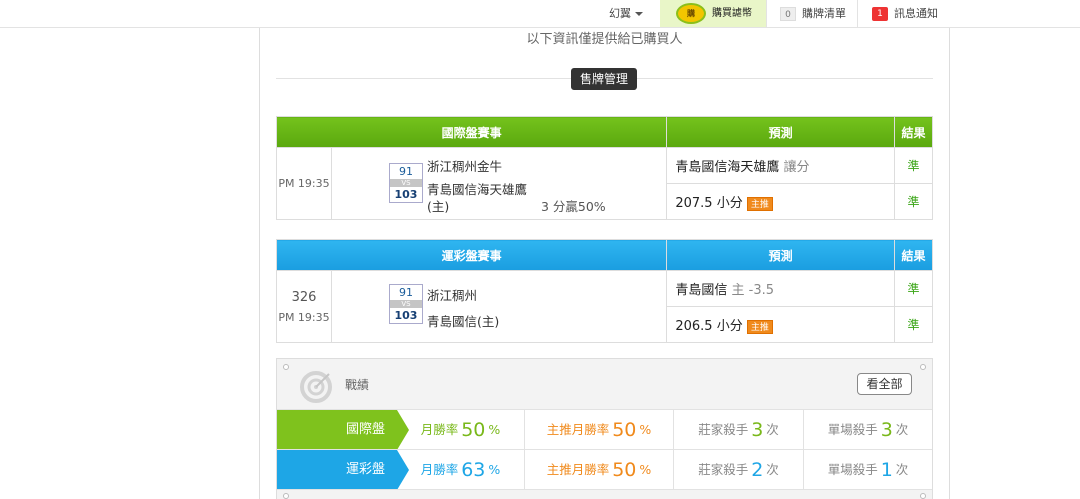 The width and height of the screenshot is (1080, 499). Describe the element at coordinates (913, 132) in the screenshot. I see `intl-header-result: 結果` at that location.